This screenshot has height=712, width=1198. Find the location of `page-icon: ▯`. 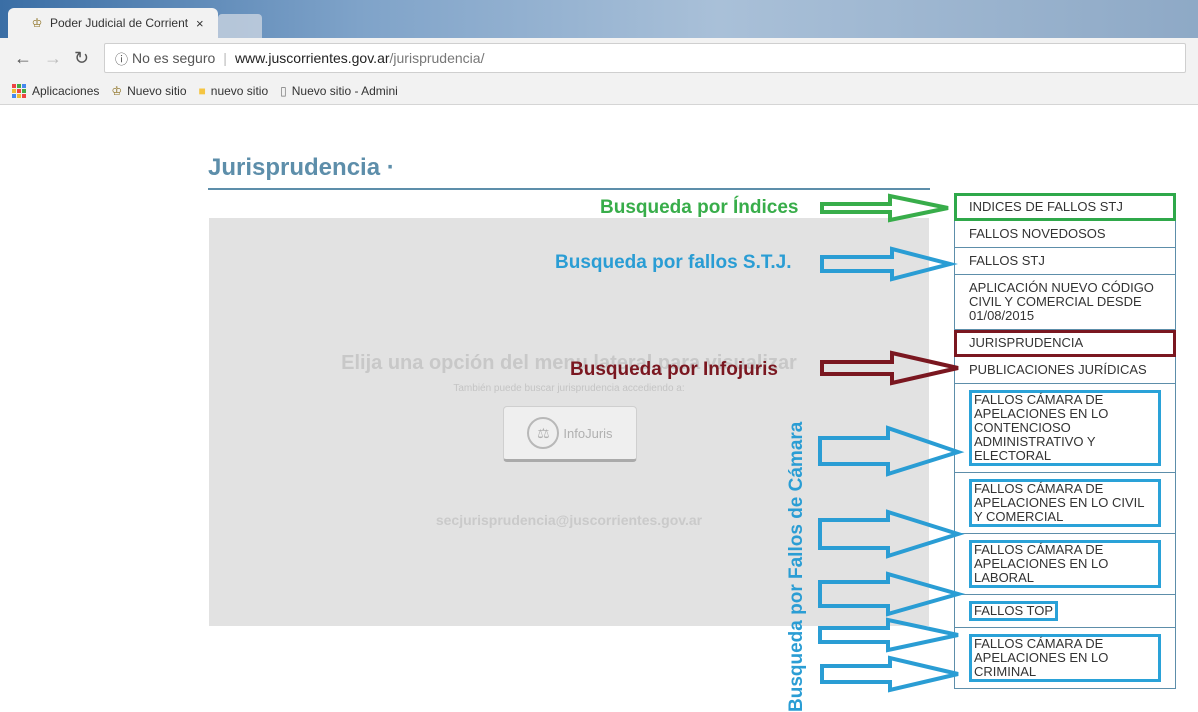

page-icon: ▯ is located at coordinates (283, 91).